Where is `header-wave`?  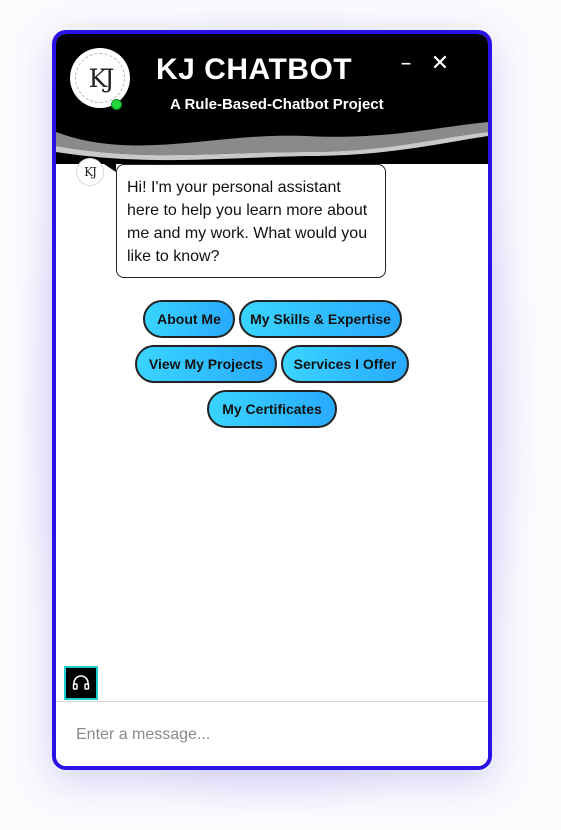 header-wave is located at coordinates (272, 141).